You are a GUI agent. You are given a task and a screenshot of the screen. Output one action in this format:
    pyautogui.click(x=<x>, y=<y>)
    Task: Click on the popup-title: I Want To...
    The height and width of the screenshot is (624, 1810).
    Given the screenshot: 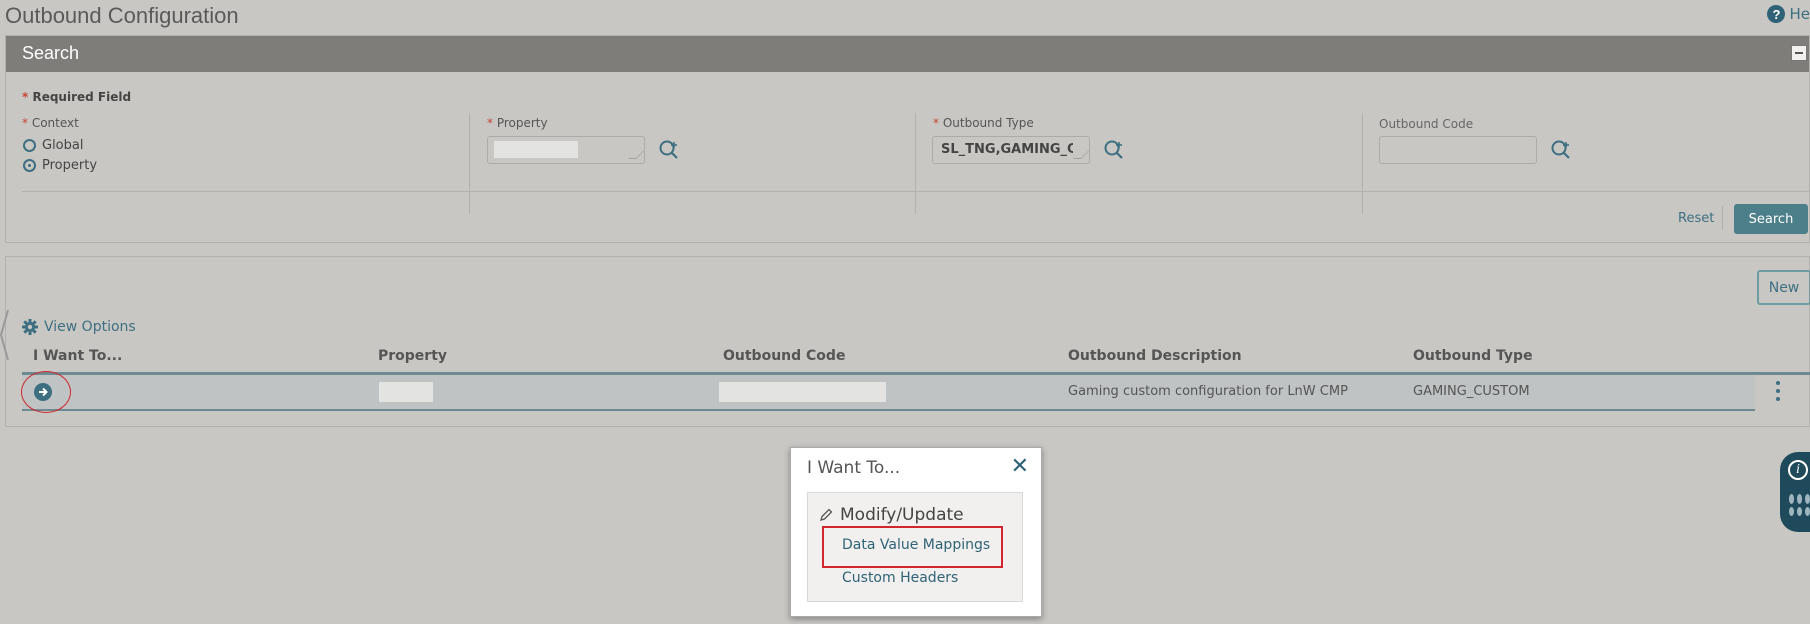 What is the action you would take?
    pyautogui.click(x=854, y=468)
    